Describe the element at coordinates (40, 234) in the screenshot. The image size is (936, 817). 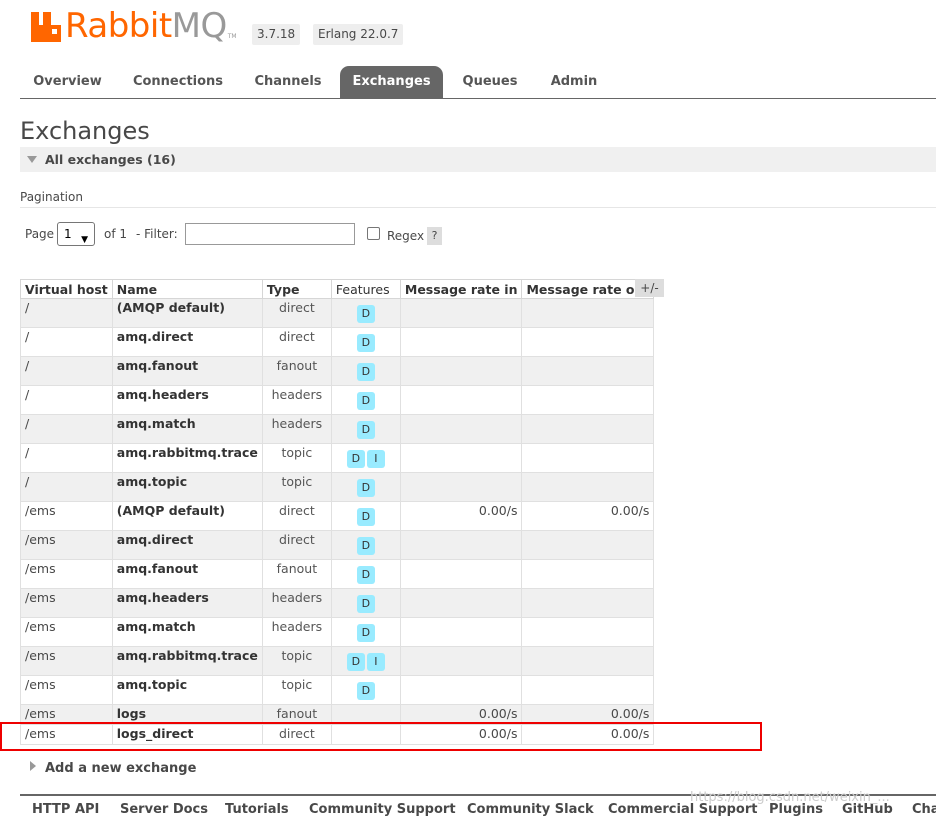
I see `page-label: Page` at that location.